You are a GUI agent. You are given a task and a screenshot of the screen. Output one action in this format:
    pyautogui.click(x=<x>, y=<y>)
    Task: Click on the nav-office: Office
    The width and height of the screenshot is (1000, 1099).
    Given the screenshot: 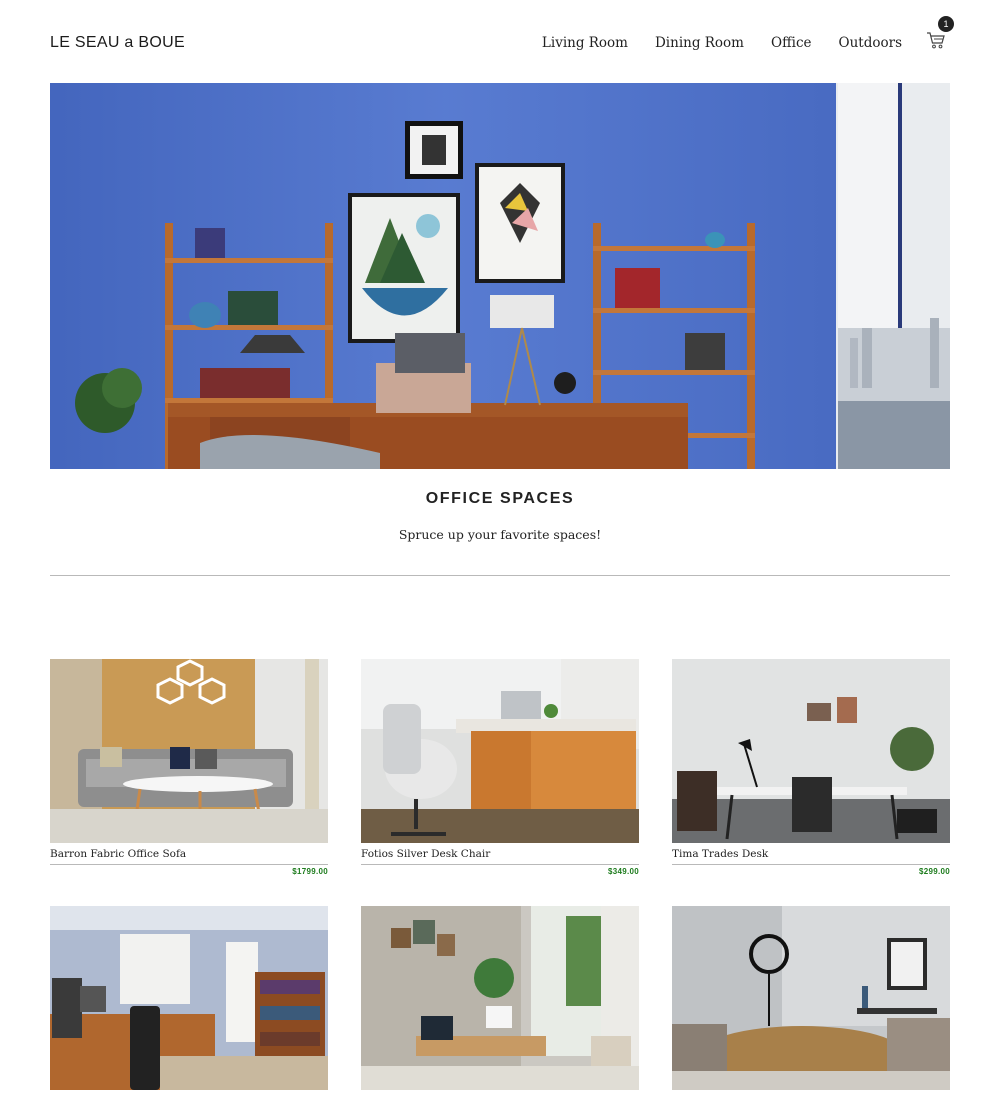 What is the action you would take?
    pyautogui.click(x=791, y=43)
    